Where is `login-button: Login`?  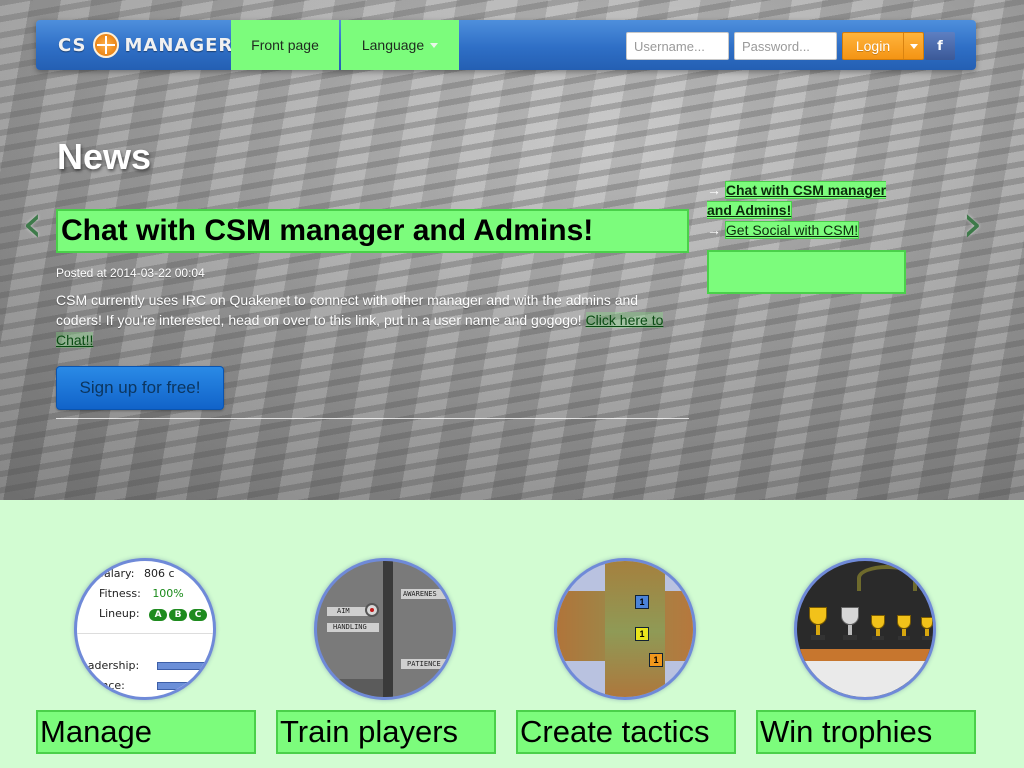 login-button: Login is located at coordinates (873, 46).